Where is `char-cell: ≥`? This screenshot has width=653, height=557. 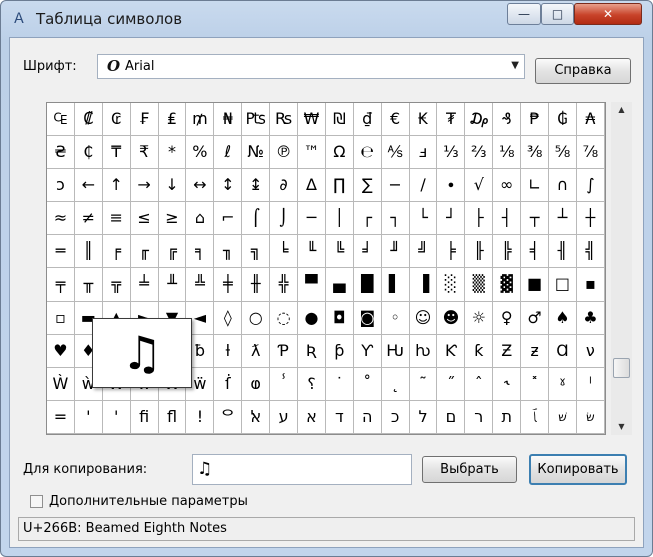 char-cell: ≥ is located at coordinates (172, 219).